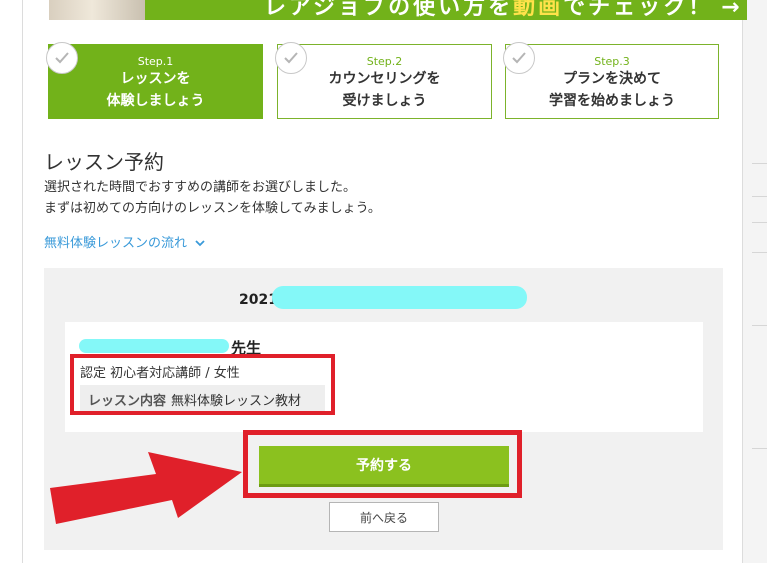 The image size is (767, 563). I want to click on step-label-line2: 体験しましょう, so click(155, 101).